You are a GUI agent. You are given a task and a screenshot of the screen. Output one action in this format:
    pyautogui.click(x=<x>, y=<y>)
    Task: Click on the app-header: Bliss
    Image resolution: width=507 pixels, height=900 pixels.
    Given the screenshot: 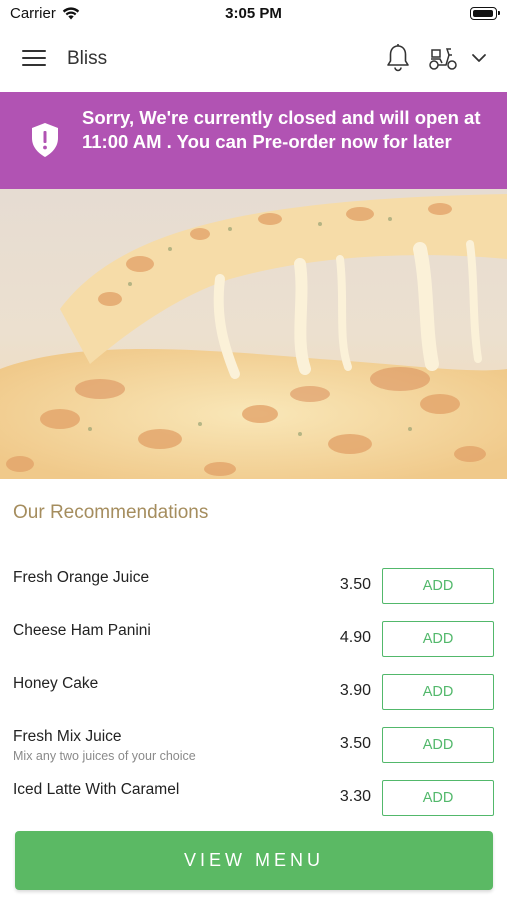 What is the action you would take?
    pyautogui.click(x=253, y=60)
    